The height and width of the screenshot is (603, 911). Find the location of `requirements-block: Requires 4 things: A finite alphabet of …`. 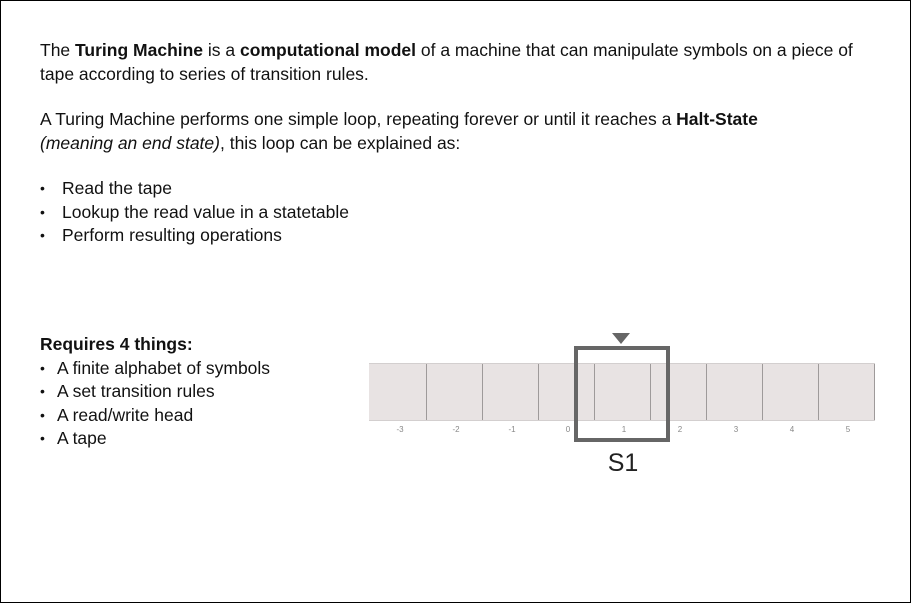

requirements-block: Requires 4 things: A finite alphabet of … is located at coordinates (155, 392).